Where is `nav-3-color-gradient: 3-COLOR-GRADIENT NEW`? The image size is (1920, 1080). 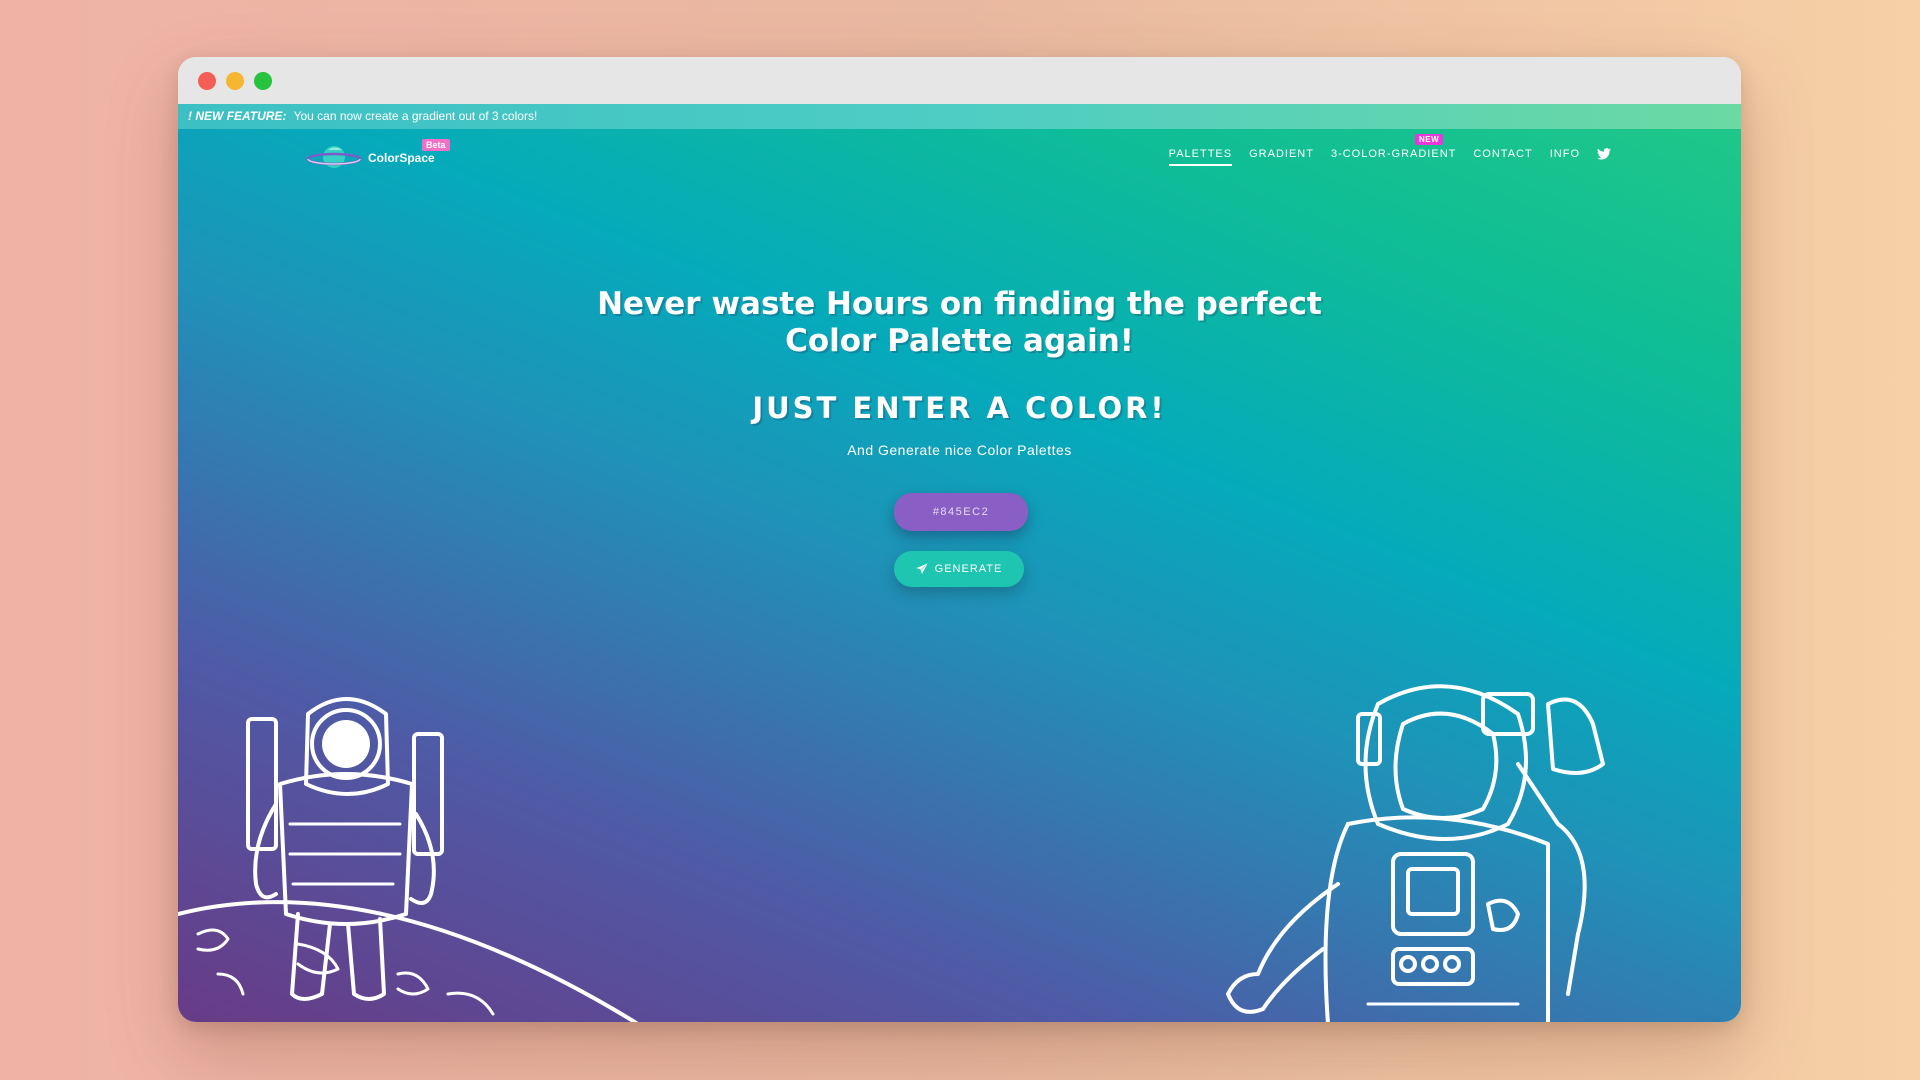
nav-3-color-gradient: 3-COLOR-GRADIENT NEW is located at coordinates (1393, 150).